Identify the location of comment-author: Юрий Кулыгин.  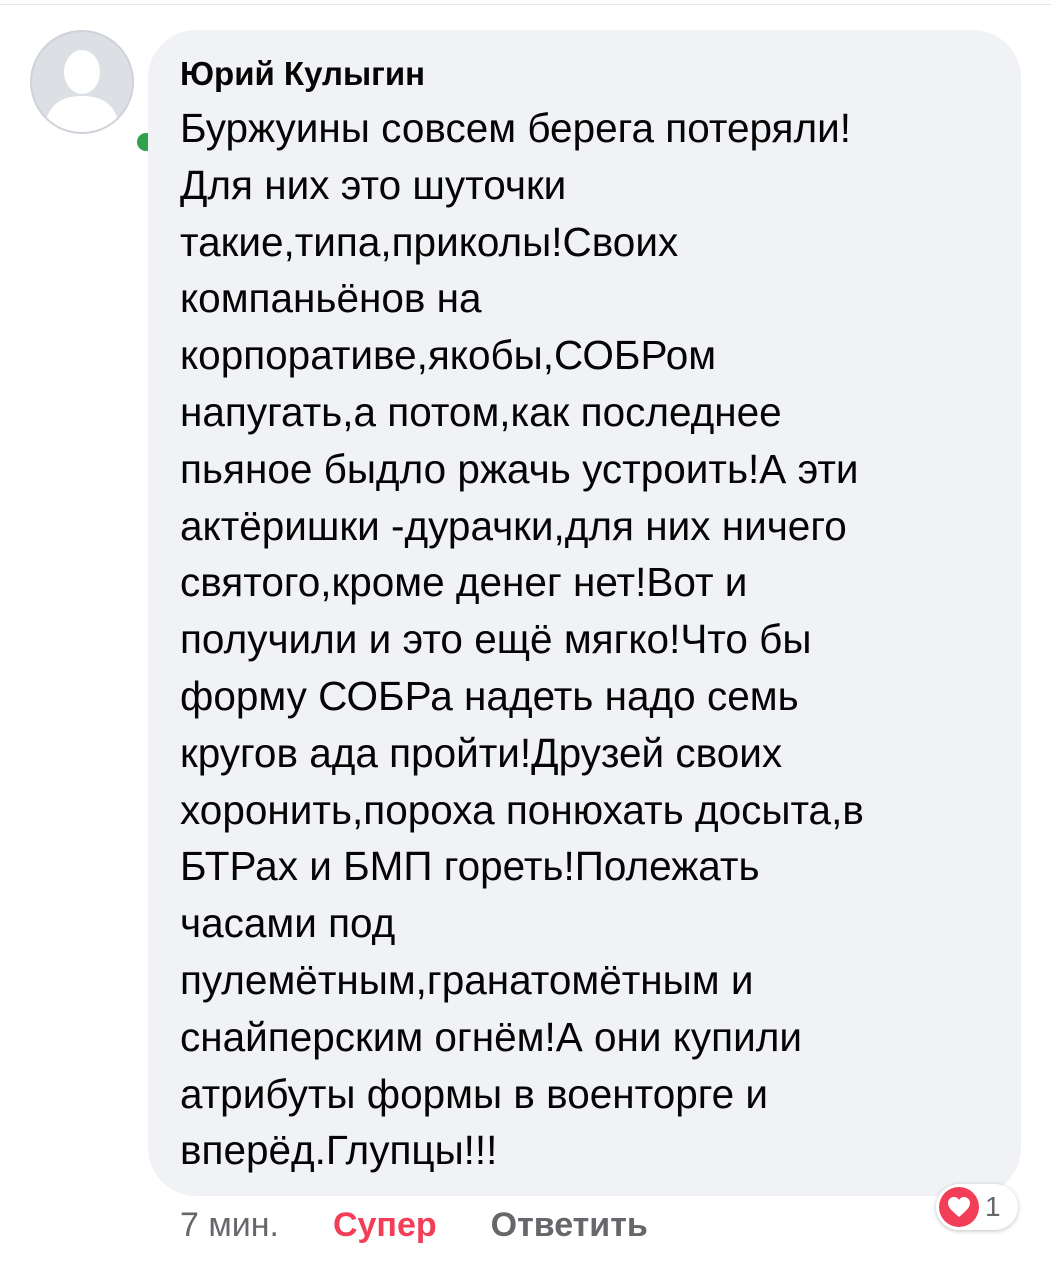
(585, 74).